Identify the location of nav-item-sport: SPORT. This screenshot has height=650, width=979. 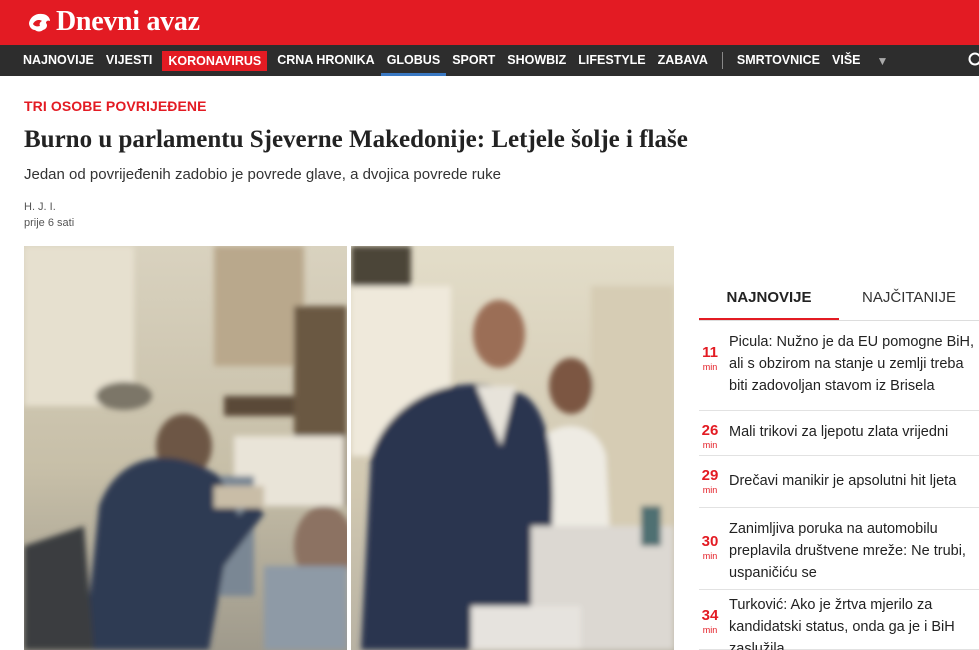
(473, 60).